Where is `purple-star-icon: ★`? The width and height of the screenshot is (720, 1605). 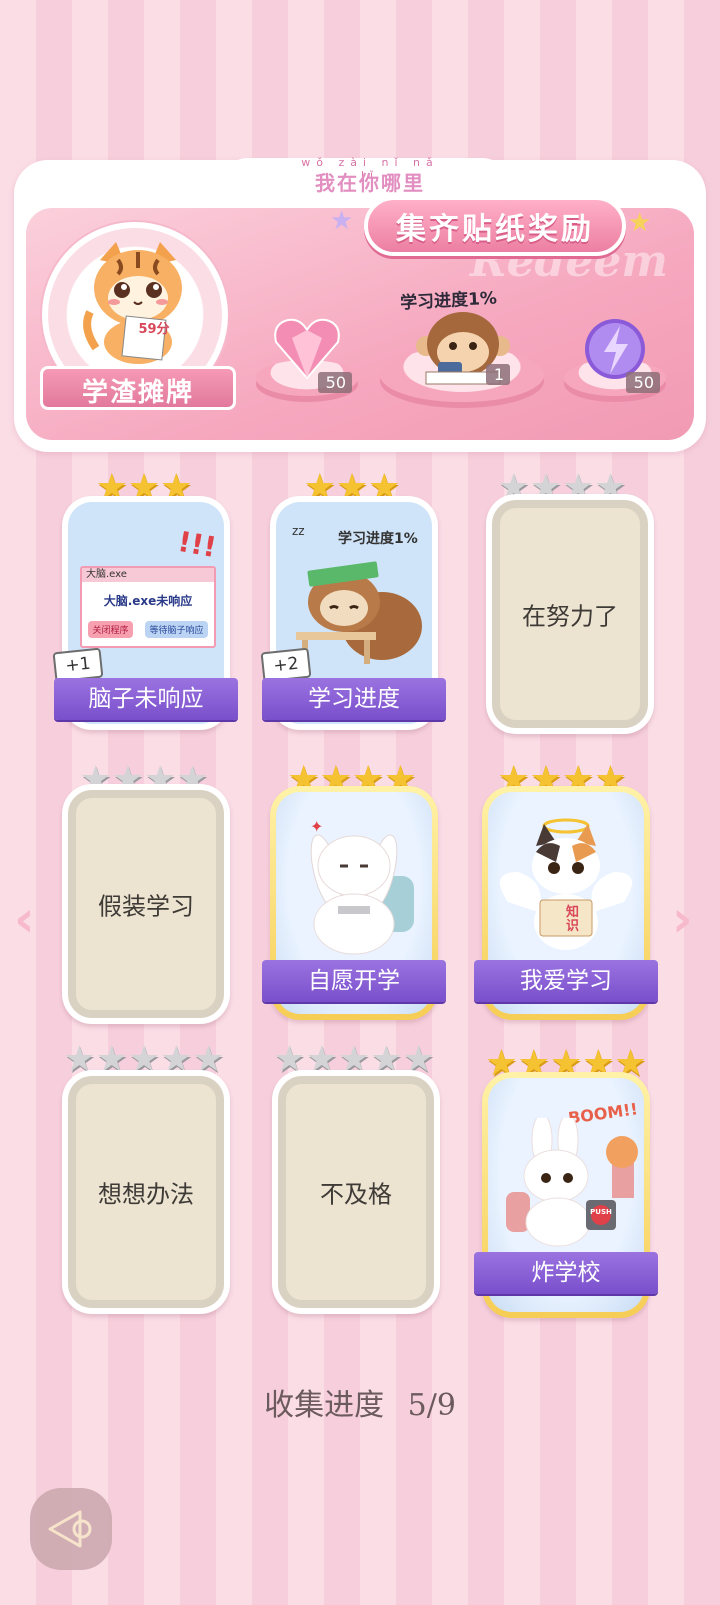 purple-star-icon: ★ is located at coordinates (342, 221).